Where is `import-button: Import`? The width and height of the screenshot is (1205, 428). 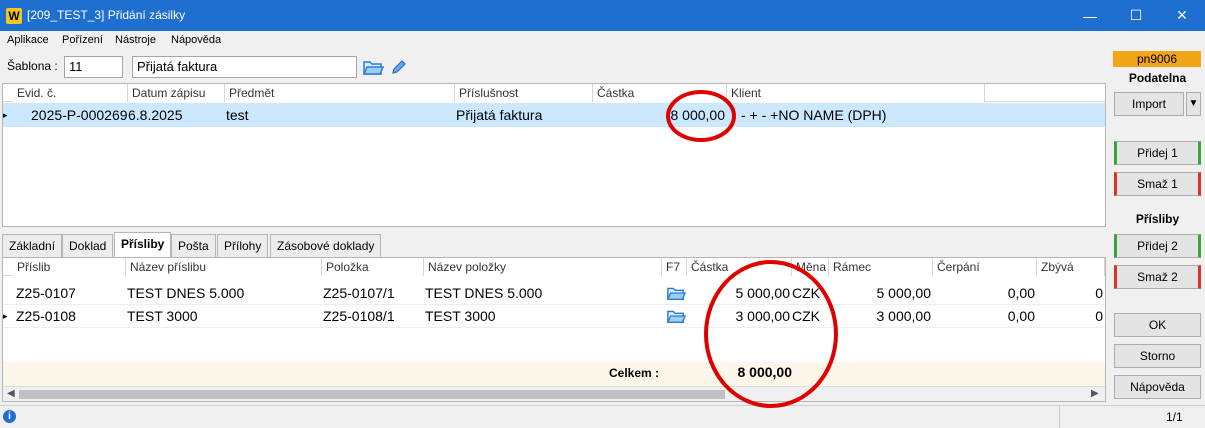
import-button: Import is located at coordinates (1149, 104).